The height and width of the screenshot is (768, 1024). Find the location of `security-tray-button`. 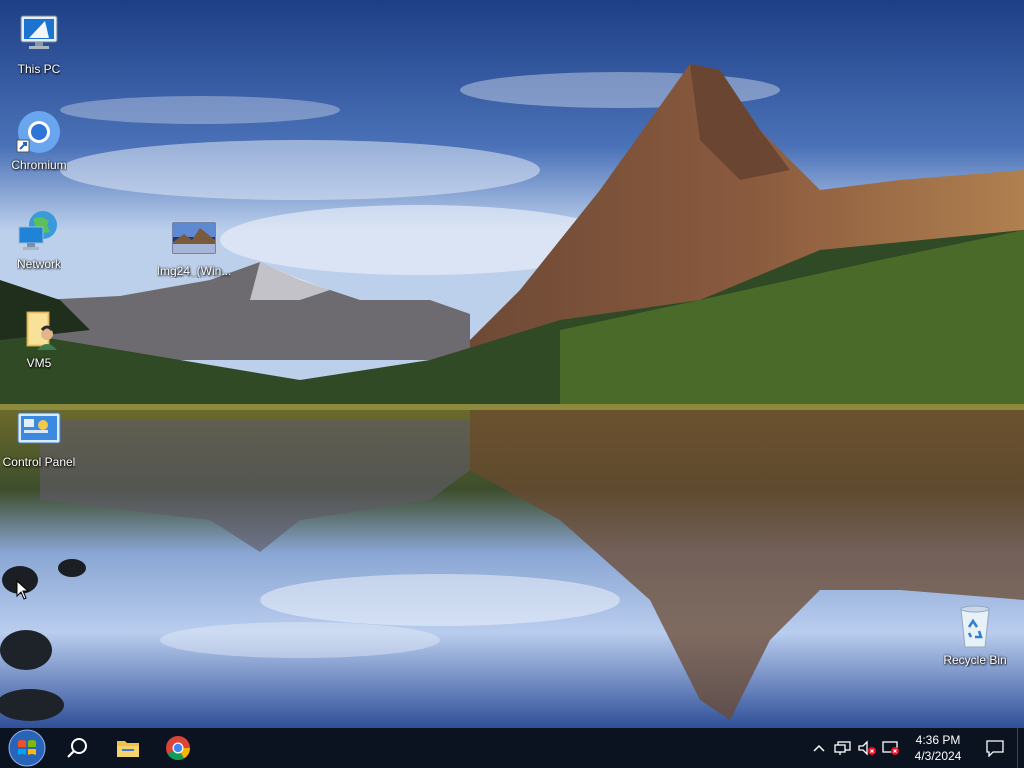

security-tray-button is located at coordinates (891, 748).